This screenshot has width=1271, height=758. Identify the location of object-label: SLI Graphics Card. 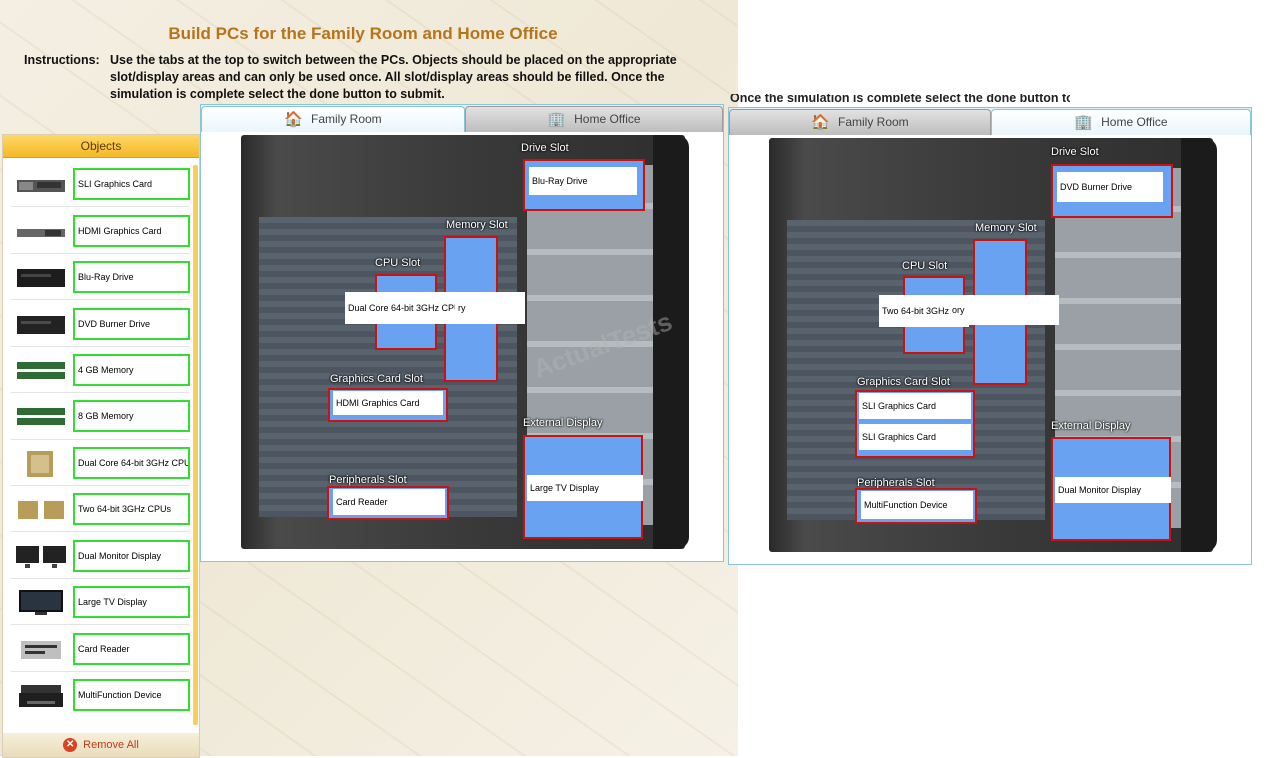
(131, 184).